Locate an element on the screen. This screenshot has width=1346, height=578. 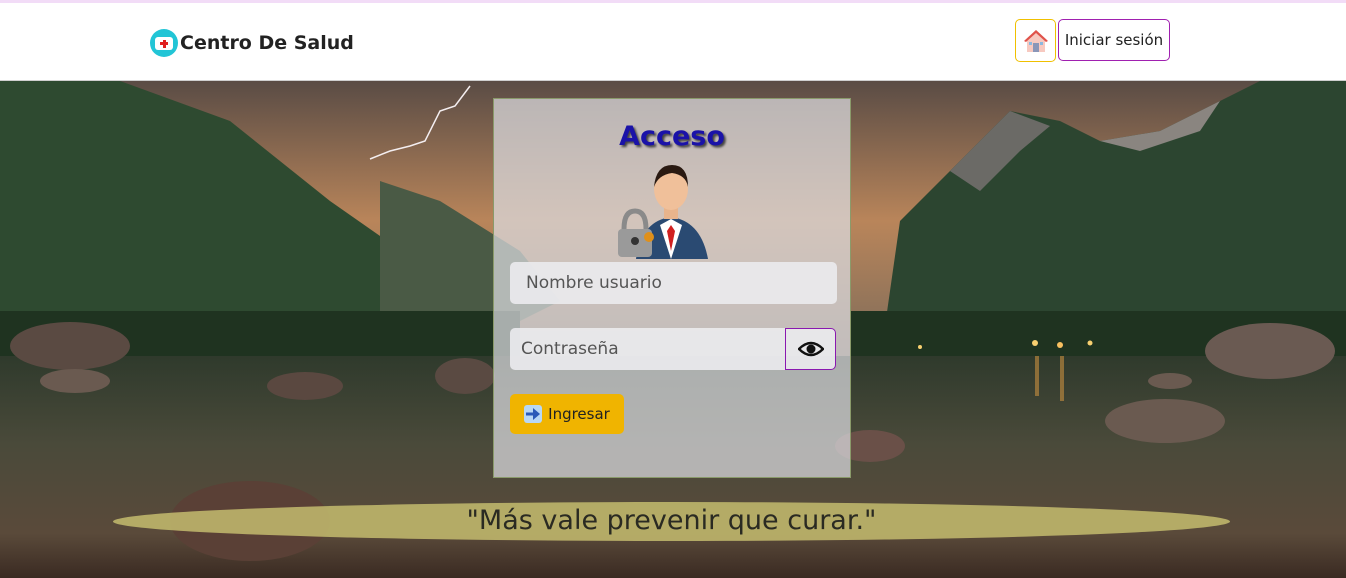
house-icon is located at coordinates (1035, 40).